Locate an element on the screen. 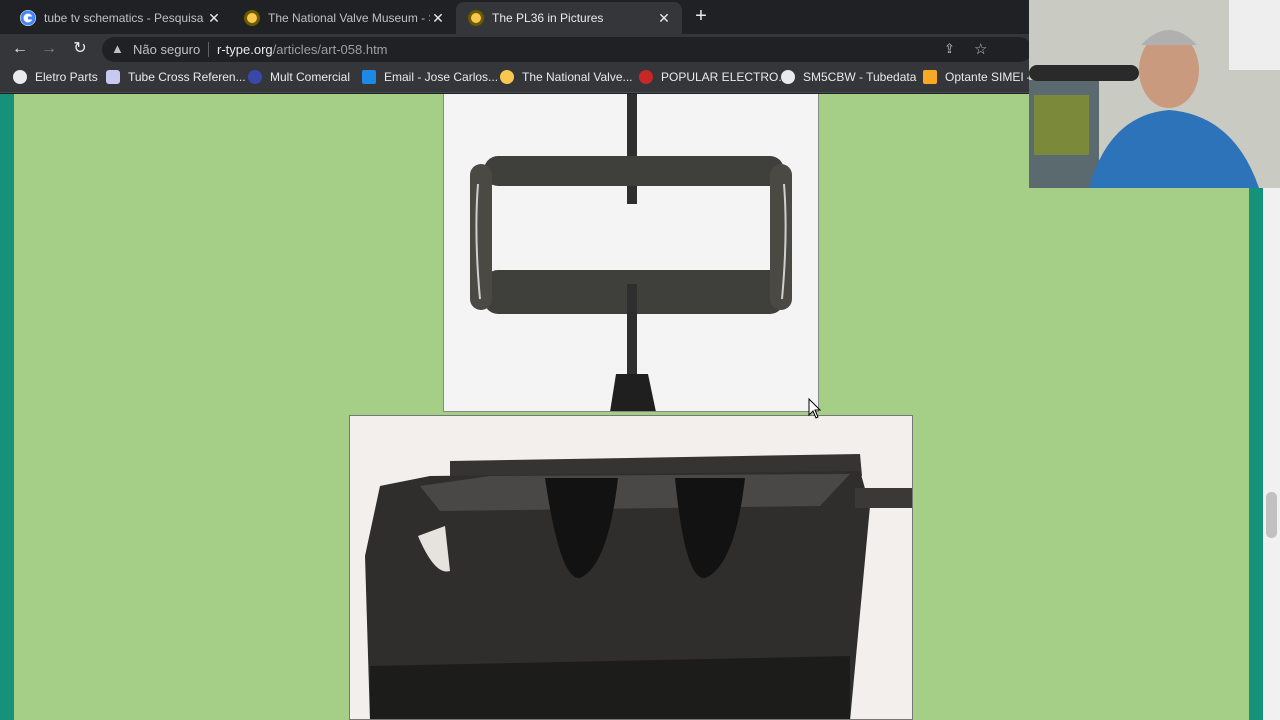 This screenshot has height=720, width=1280. bookmark-optante-simei: Optante SIMEI – is located at coordinates (978, 77).